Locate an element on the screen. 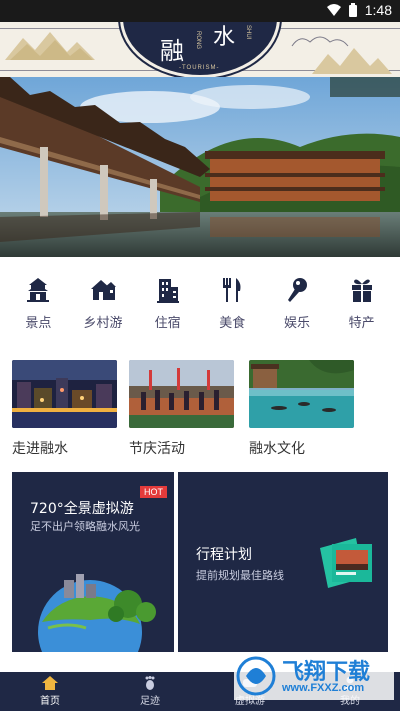  category-label: 乡村游 is located at coordinates (103, 323).